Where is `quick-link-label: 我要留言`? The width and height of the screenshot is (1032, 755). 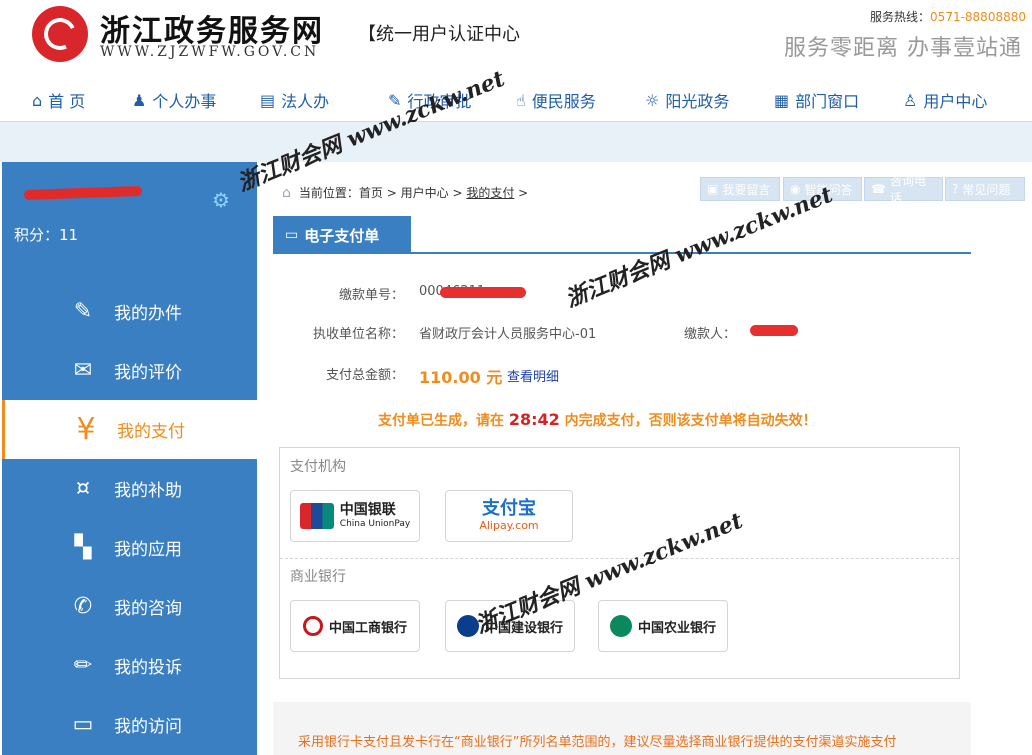 quick-link-label: 我要留言 is located at coordinates (746, 189).